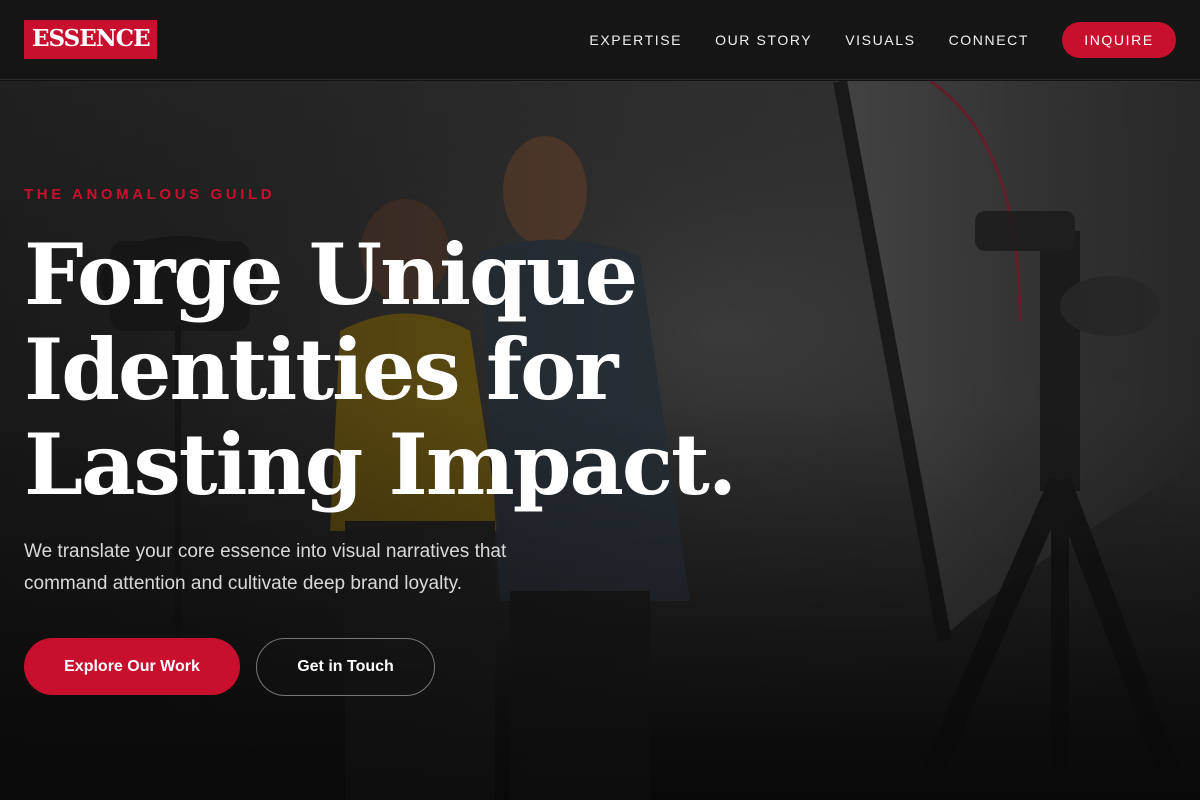 This screenshot has height=800, width=1200. Describe the element at coordinates (331, 274) in the screenshot. I see `headline-line-1: Forge Unique` at that location.